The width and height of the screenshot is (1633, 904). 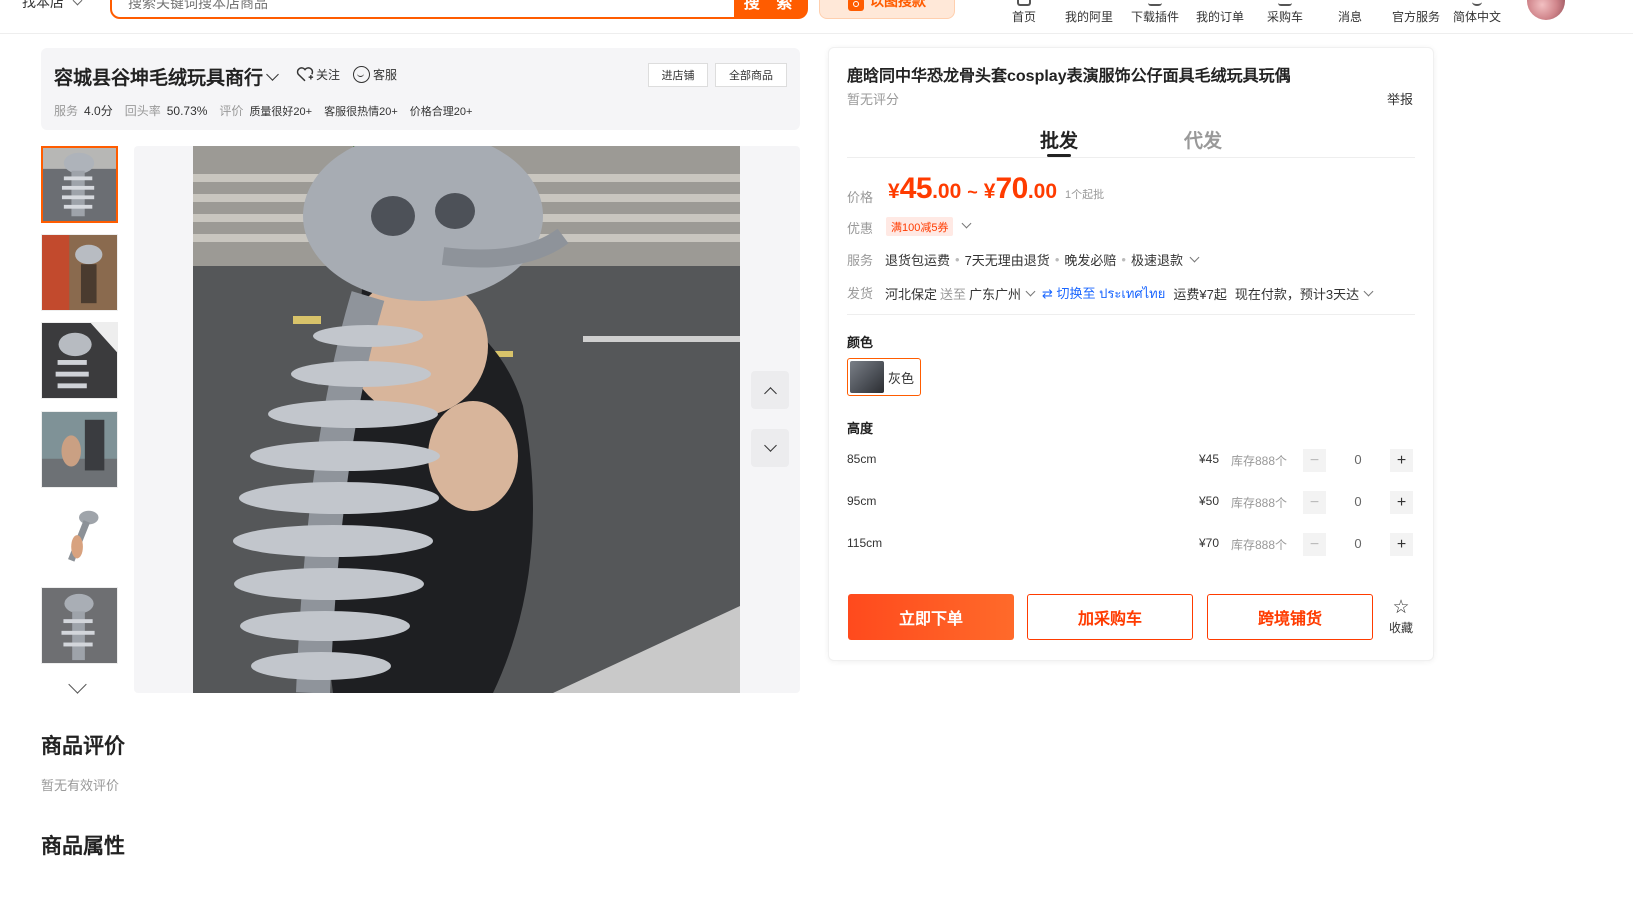 What do you see at coordinates (1200, 294) in the screenshot?
I see `freight-text: 运费¥7起` at bounding box center [1200, 294].